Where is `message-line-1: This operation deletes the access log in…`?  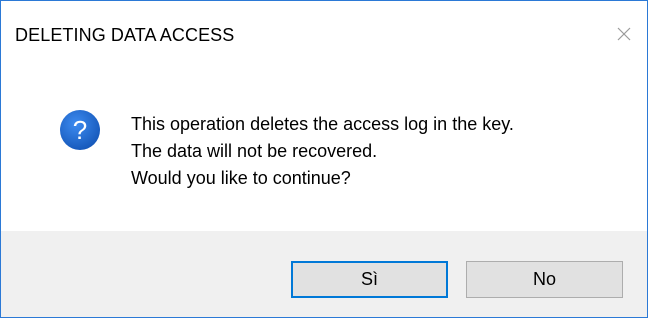 message-line-1: This operation deletes the access log in… is located at coordinates (322, 124).